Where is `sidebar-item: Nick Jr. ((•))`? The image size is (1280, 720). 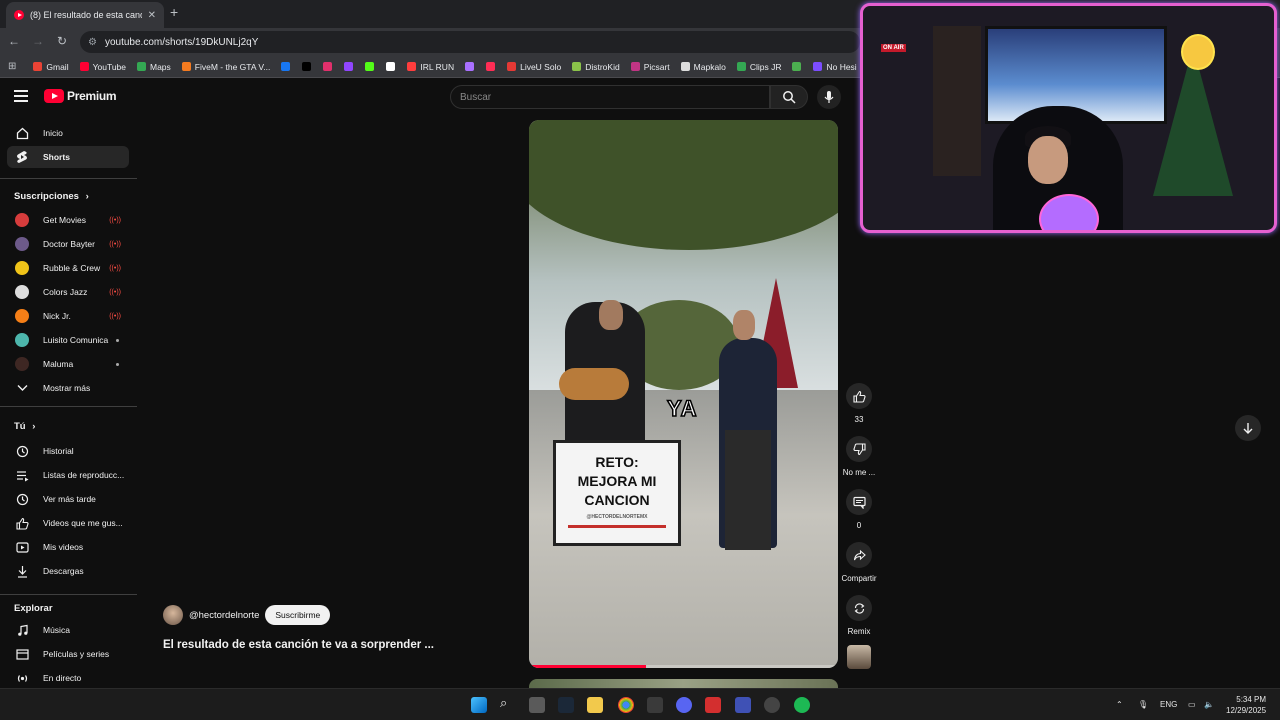
sidebar-item: Nick Jr. ((•)) is located at coordinates (68, 316).